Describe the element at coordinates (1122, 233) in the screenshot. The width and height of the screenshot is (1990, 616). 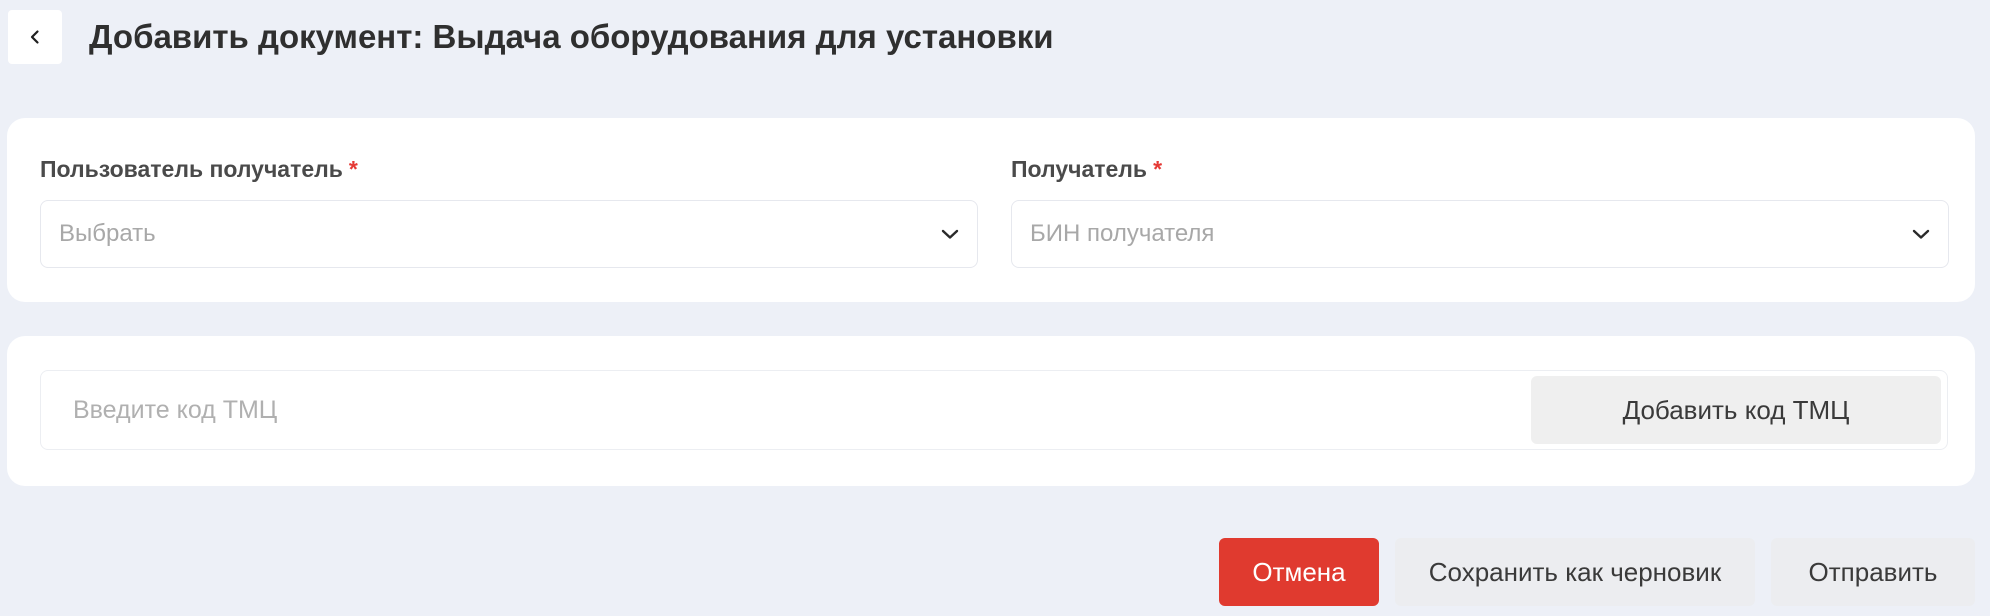
I see `recipient-bin-placeholder: БИН получателя` at that location.